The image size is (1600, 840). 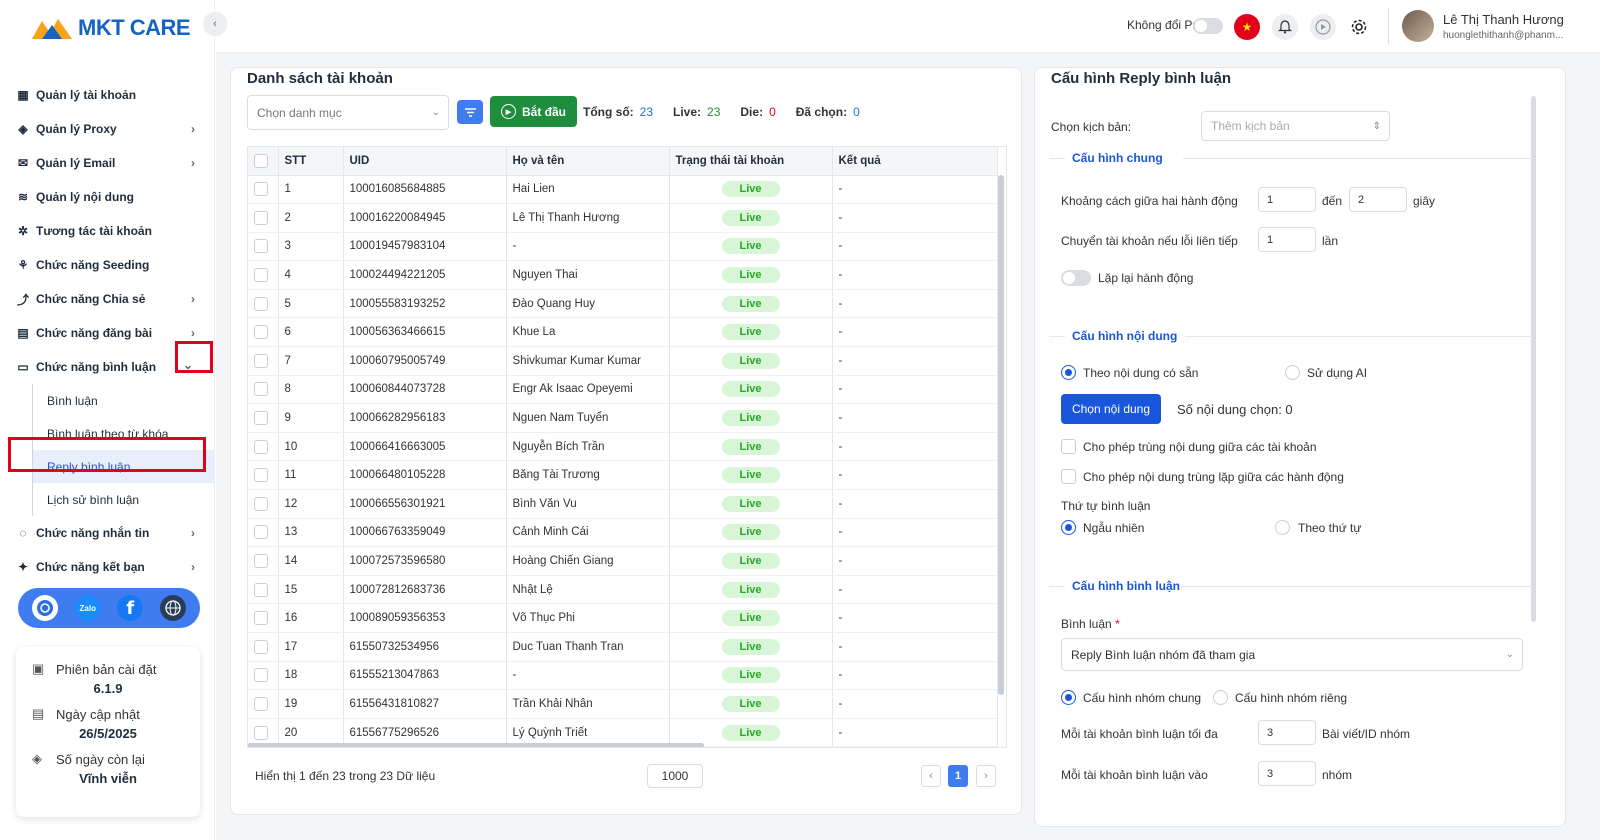 What do you see at coordinates (130, 608) in the screenshot?
I see `facebook-icon: f` at bounding box center [130, 608].